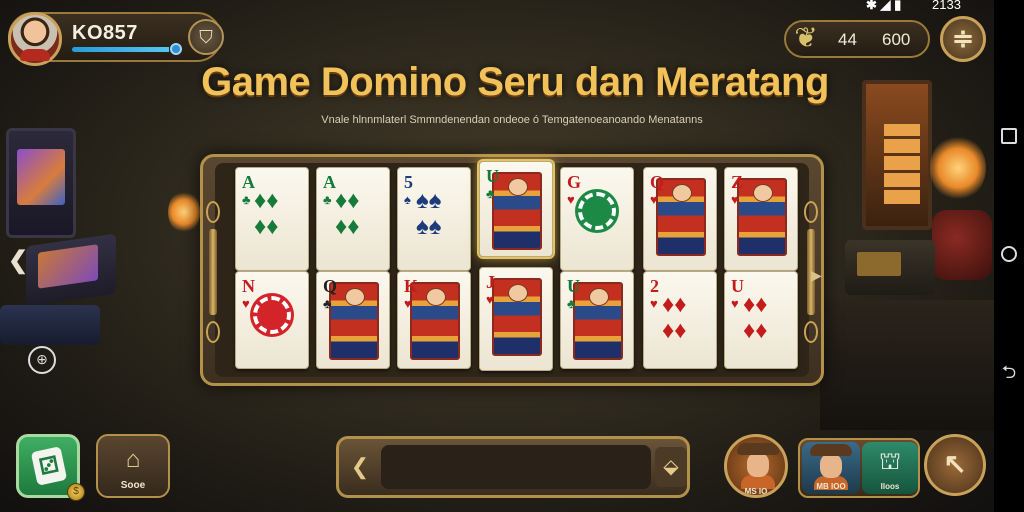 The image size is (1024, 512). I want to click on playing-card-bottom: N ♥, so click(272, 320).